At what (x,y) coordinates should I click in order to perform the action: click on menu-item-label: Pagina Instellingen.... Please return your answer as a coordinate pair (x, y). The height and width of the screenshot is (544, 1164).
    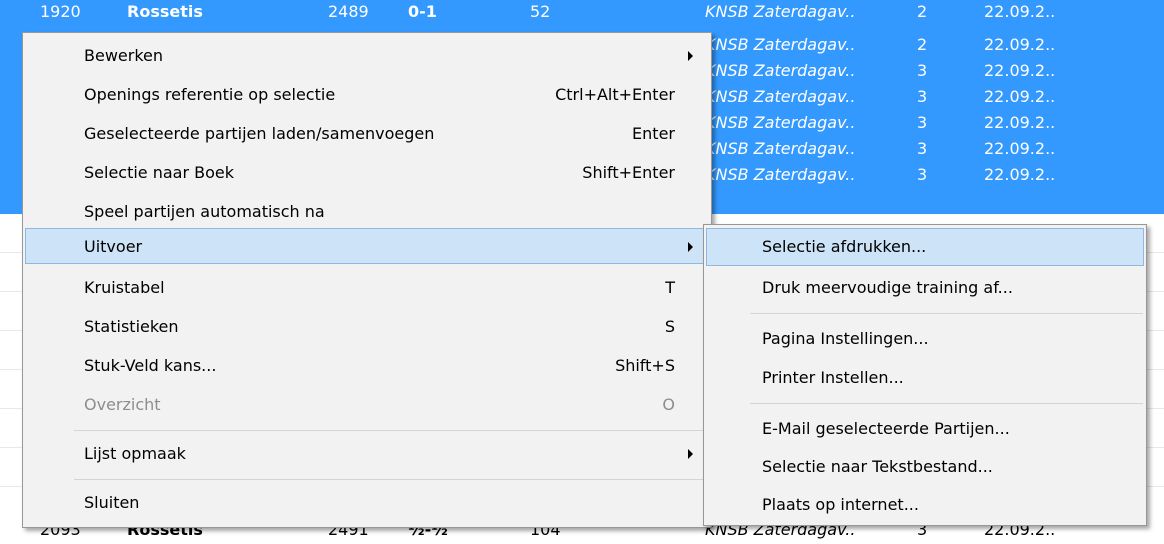
    Looking at the image, I should click on (845, 338).